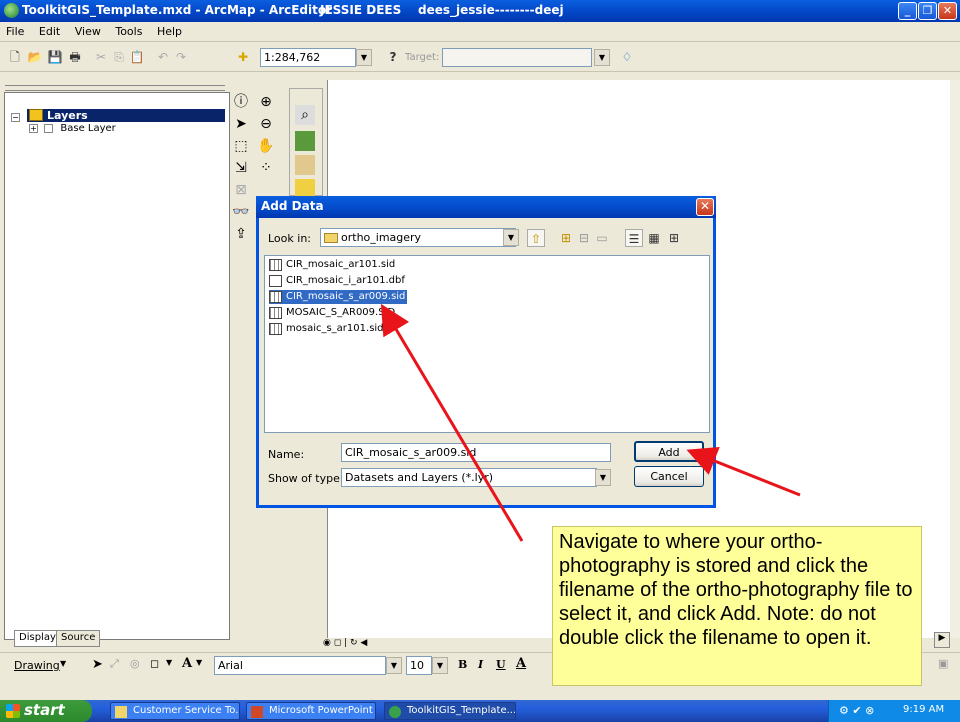 The image size is (960, 722). I want to click on windows-logo-icon, so click(13, 711).